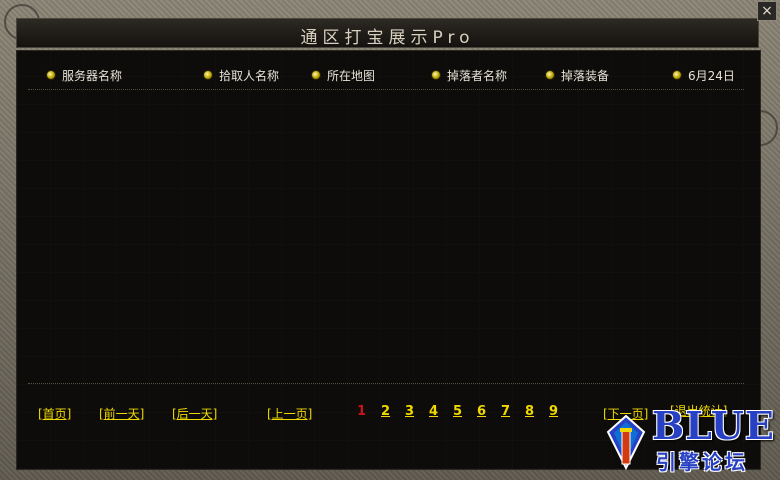 This screenshot has height=480, width=780. What do you see at coordinates (585, 75) in the screenshot?
I see `column-label: 掉落装备` at bounding box center [585, 75].